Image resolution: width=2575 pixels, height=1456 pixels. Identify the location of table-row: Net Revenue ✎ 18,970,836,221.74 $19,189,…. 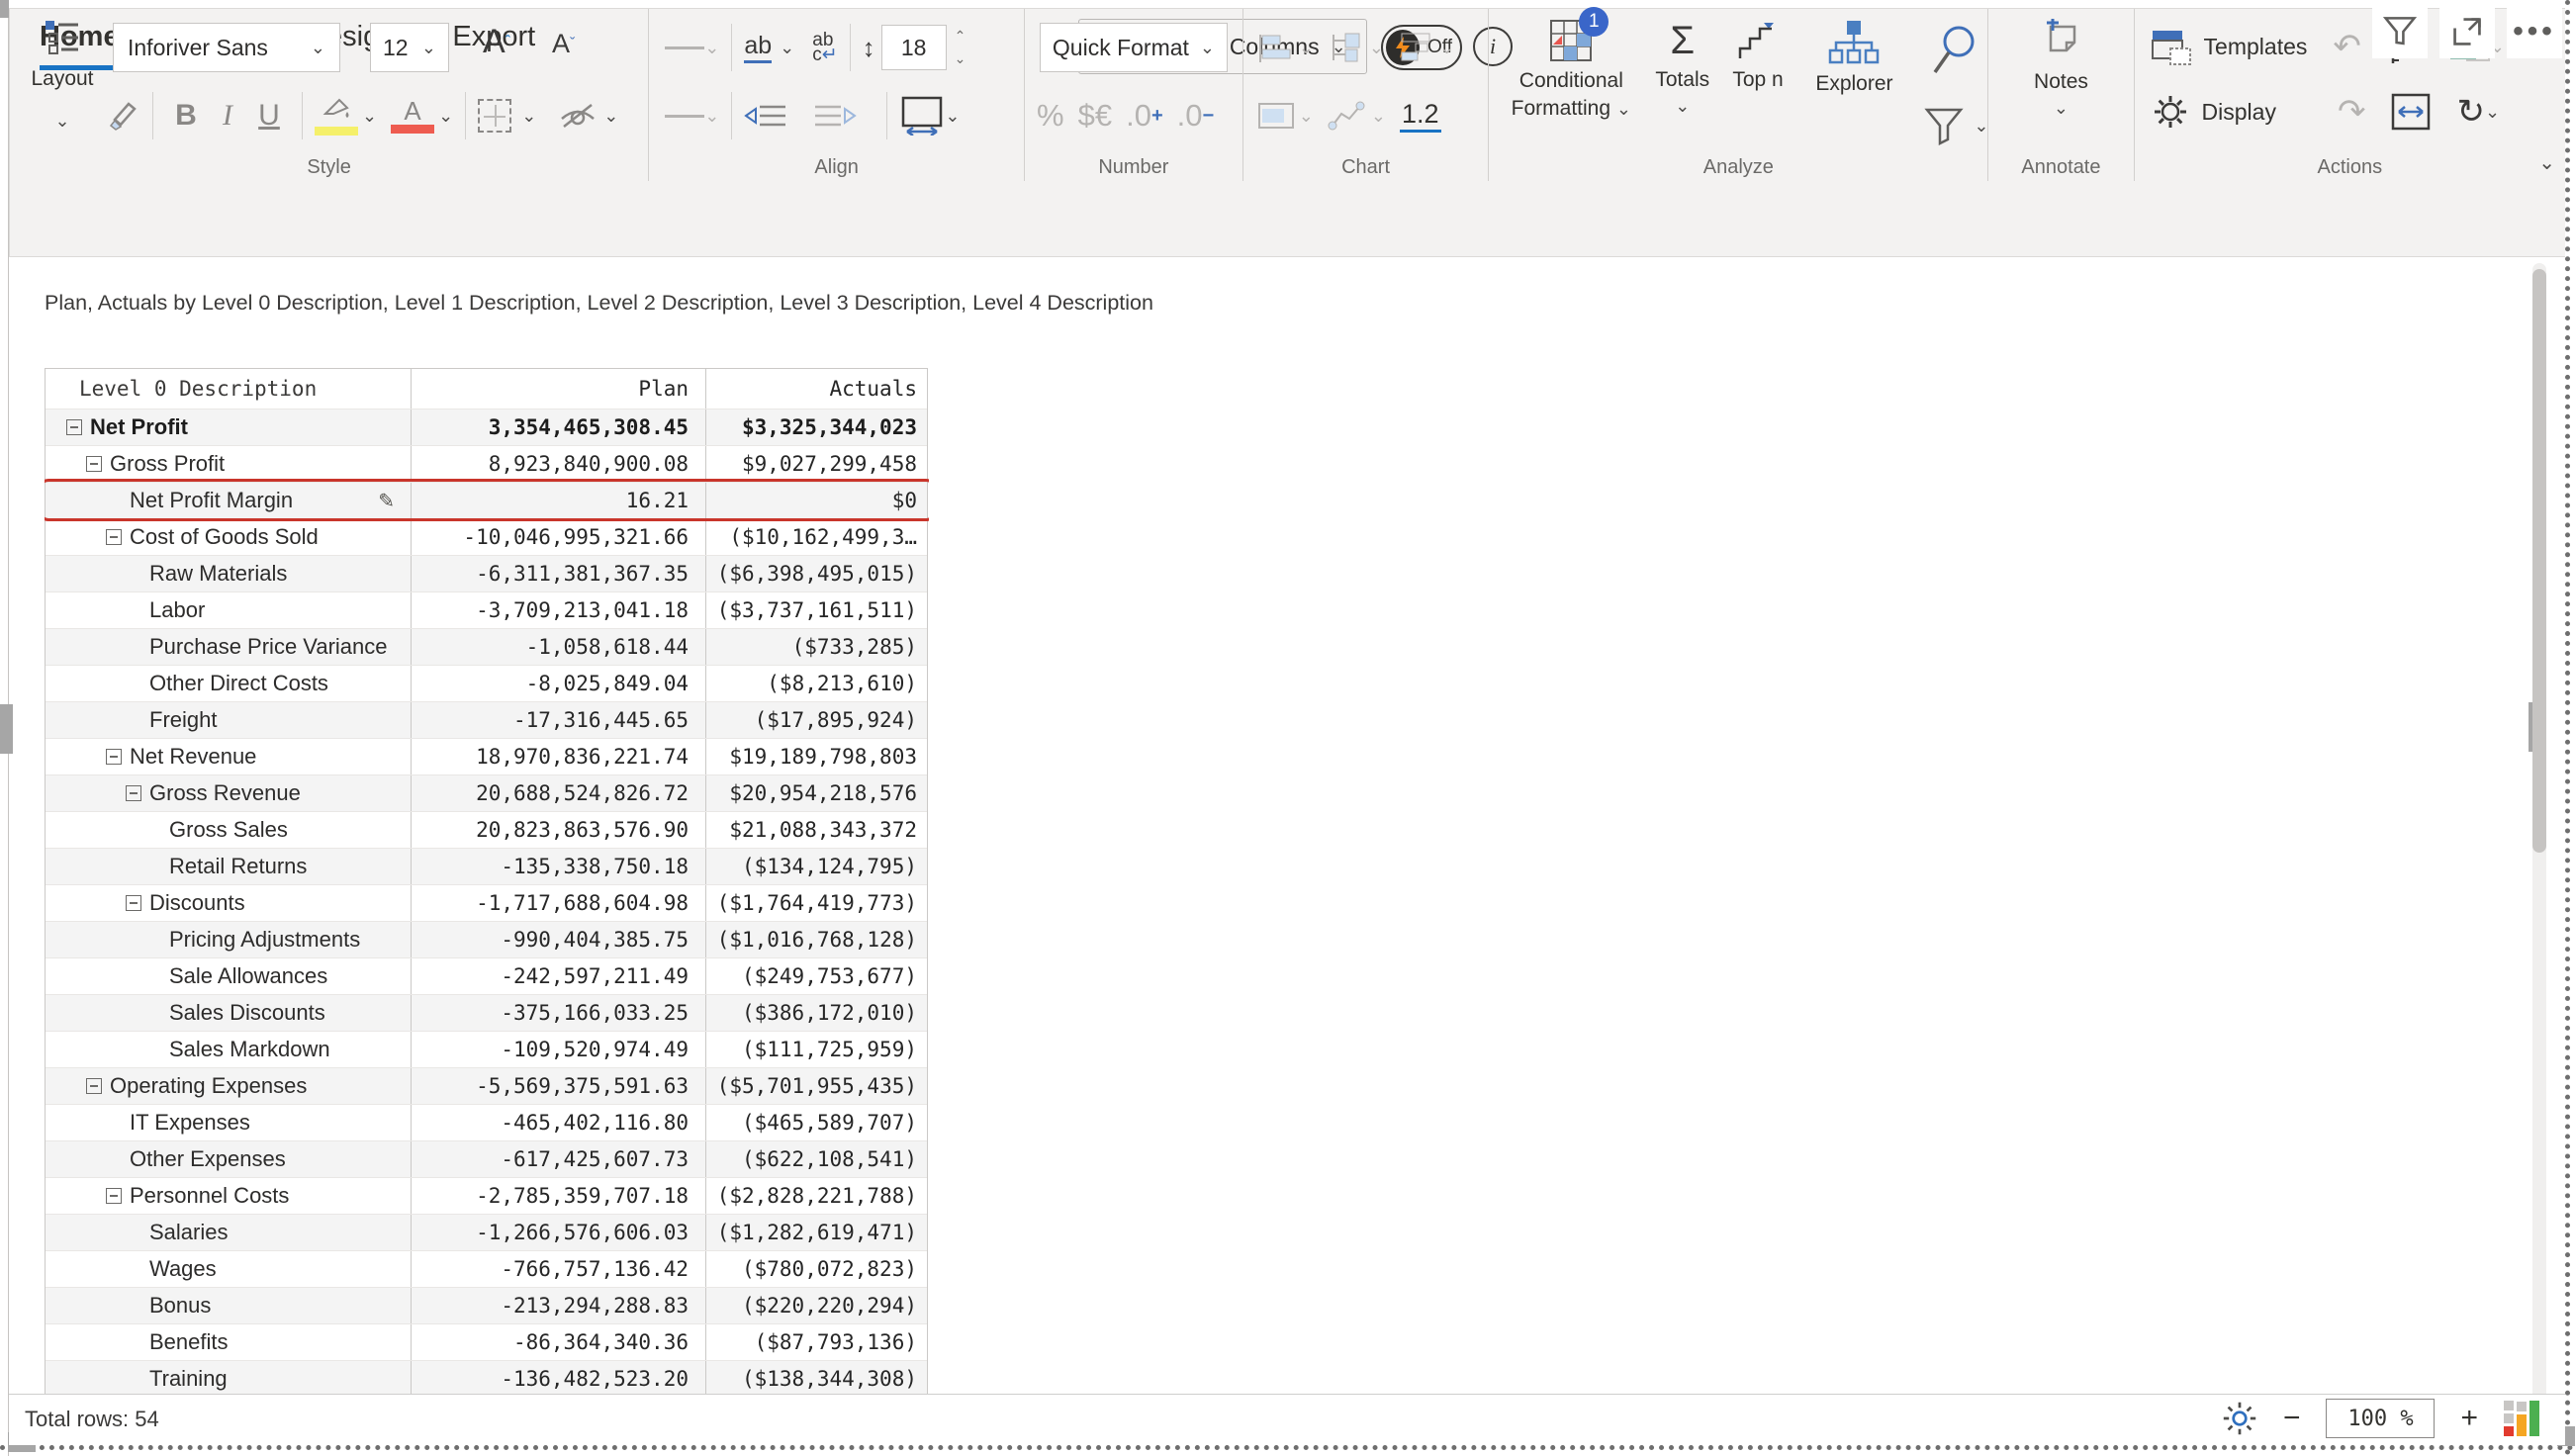
(486, 756).